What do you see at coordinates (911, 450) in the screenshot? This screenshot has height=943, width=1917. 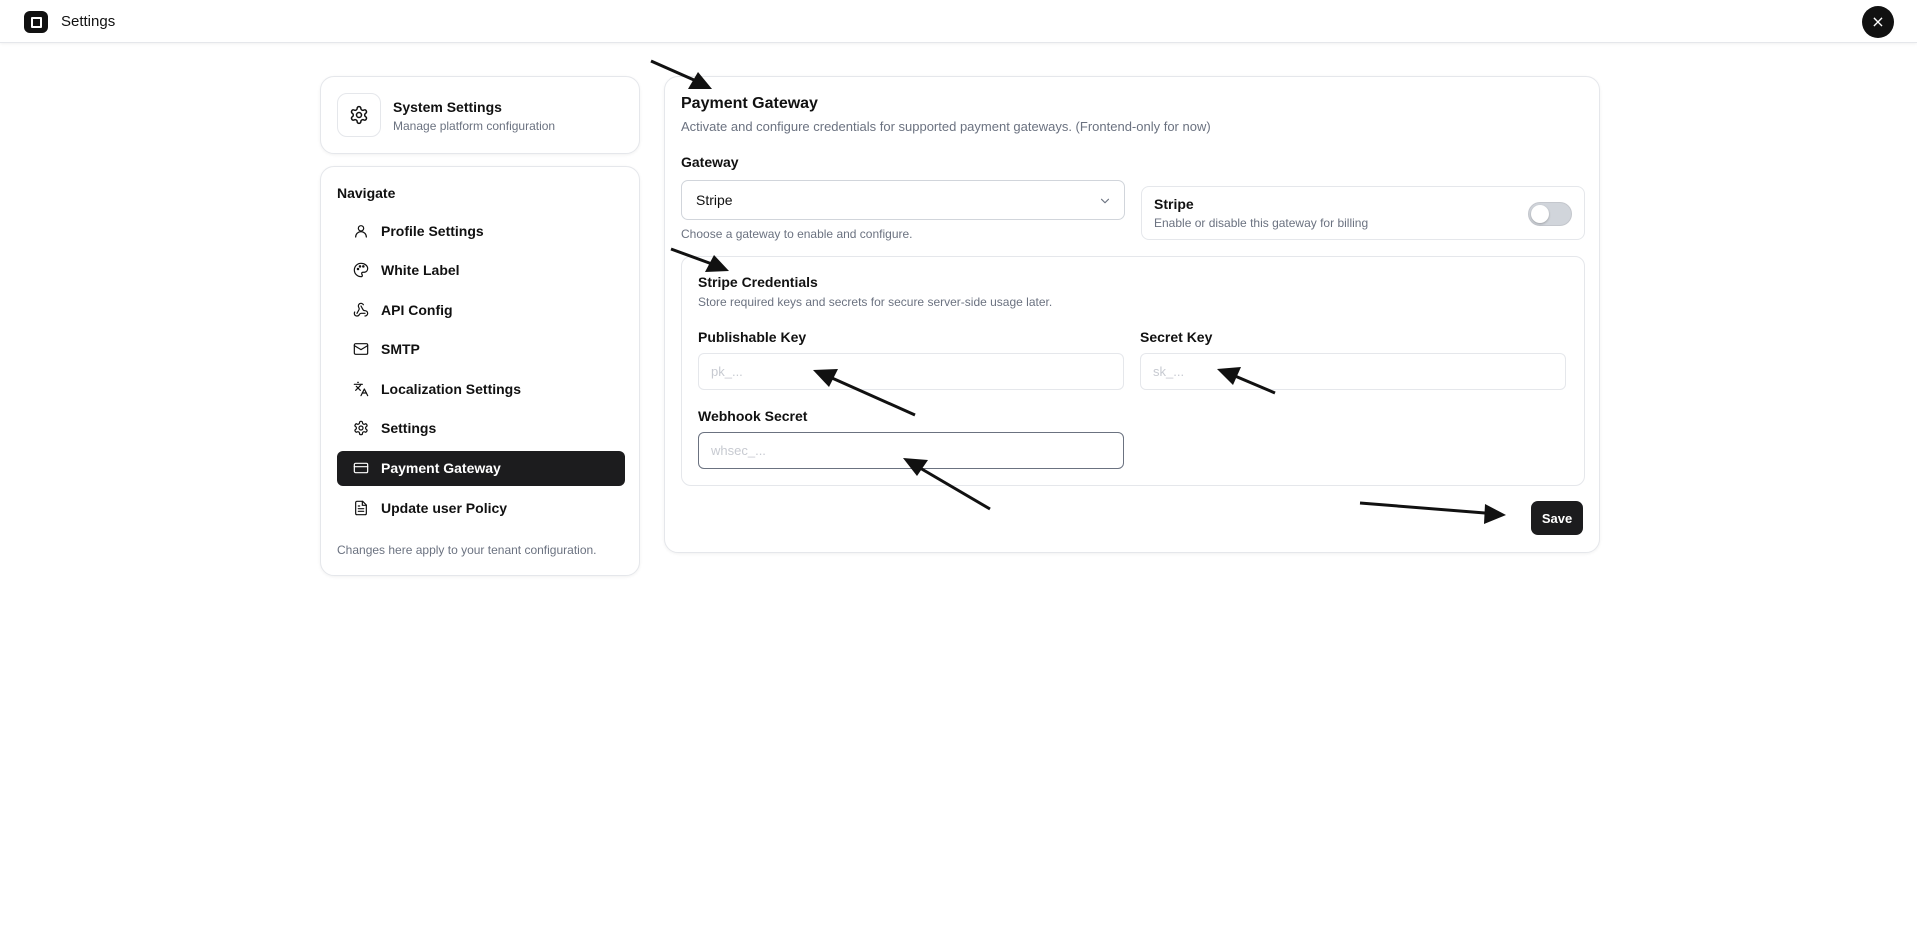 I see `webhook-secret-input` at bounding box center [911, 450].